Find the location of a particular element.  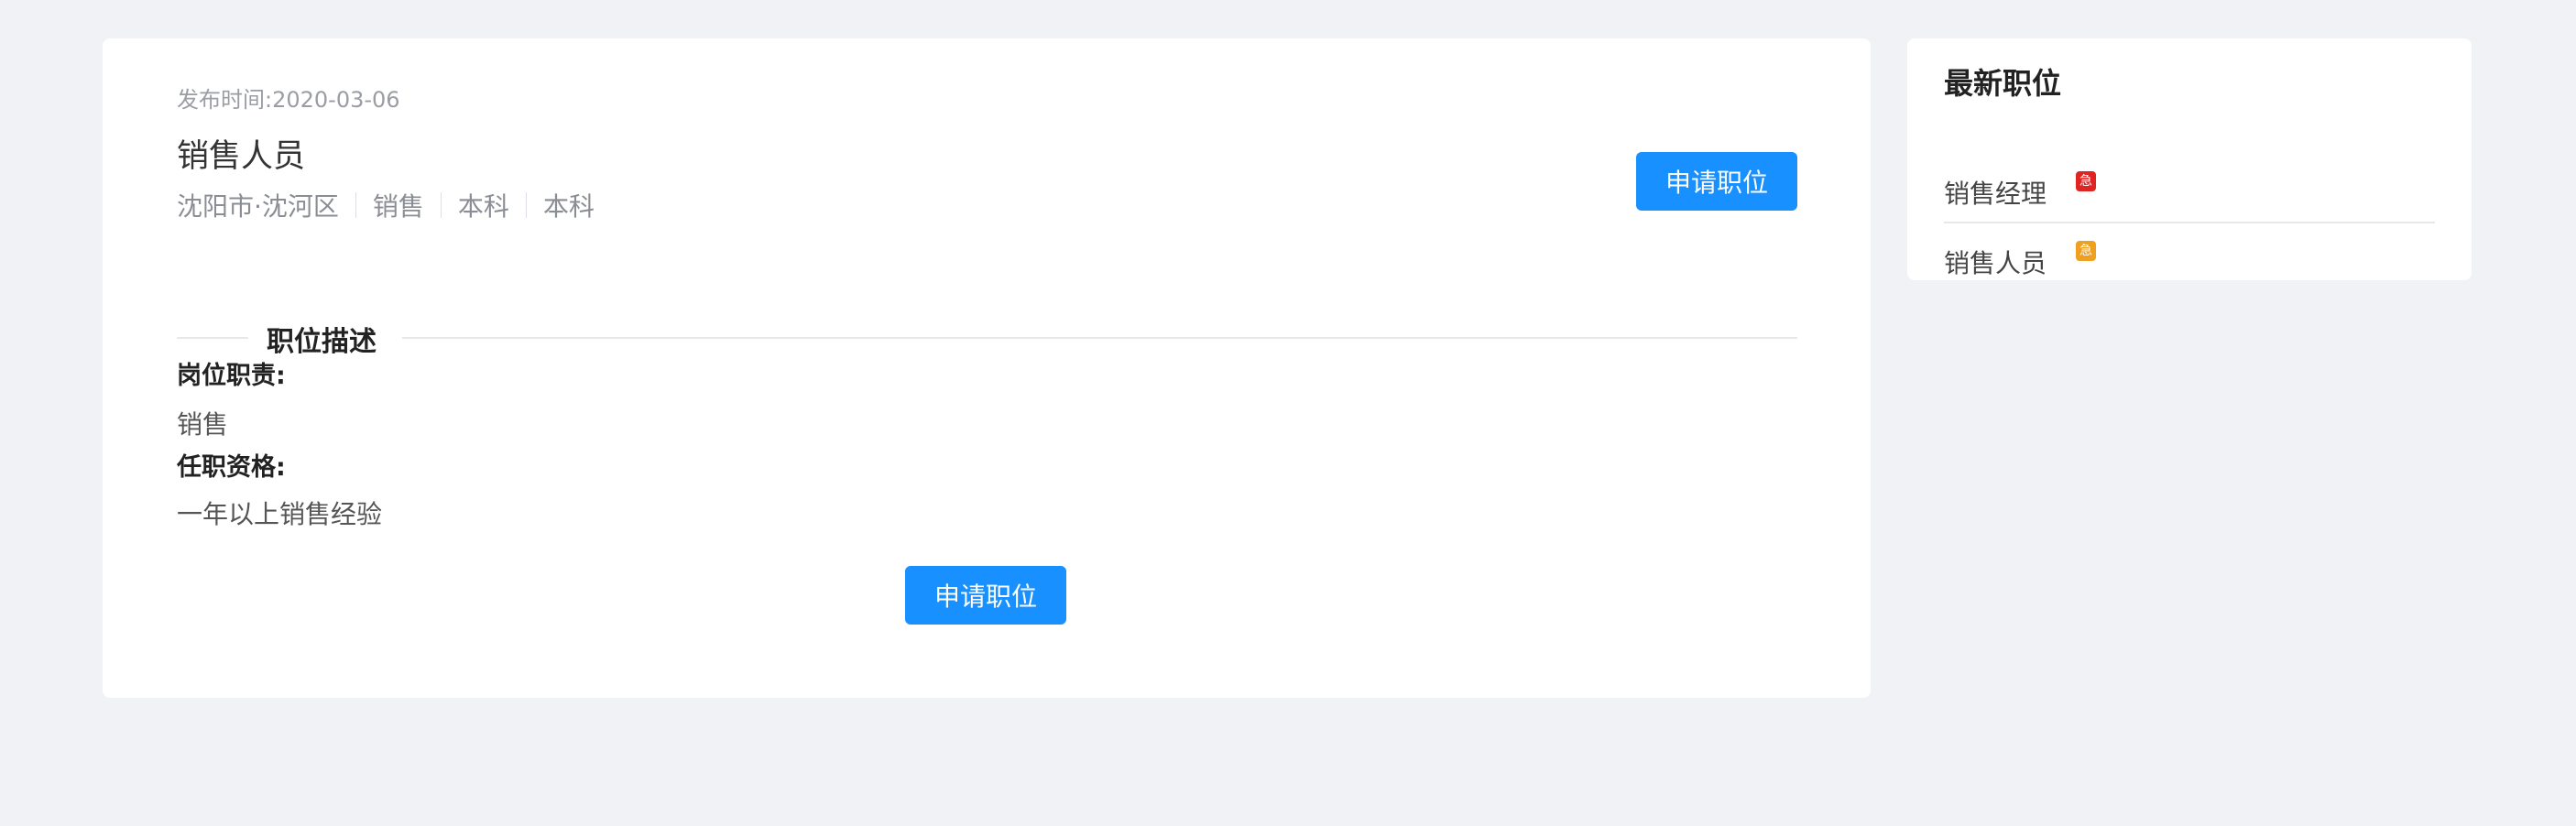

tag-degree: 本科 is located at coordinates (569, 207).